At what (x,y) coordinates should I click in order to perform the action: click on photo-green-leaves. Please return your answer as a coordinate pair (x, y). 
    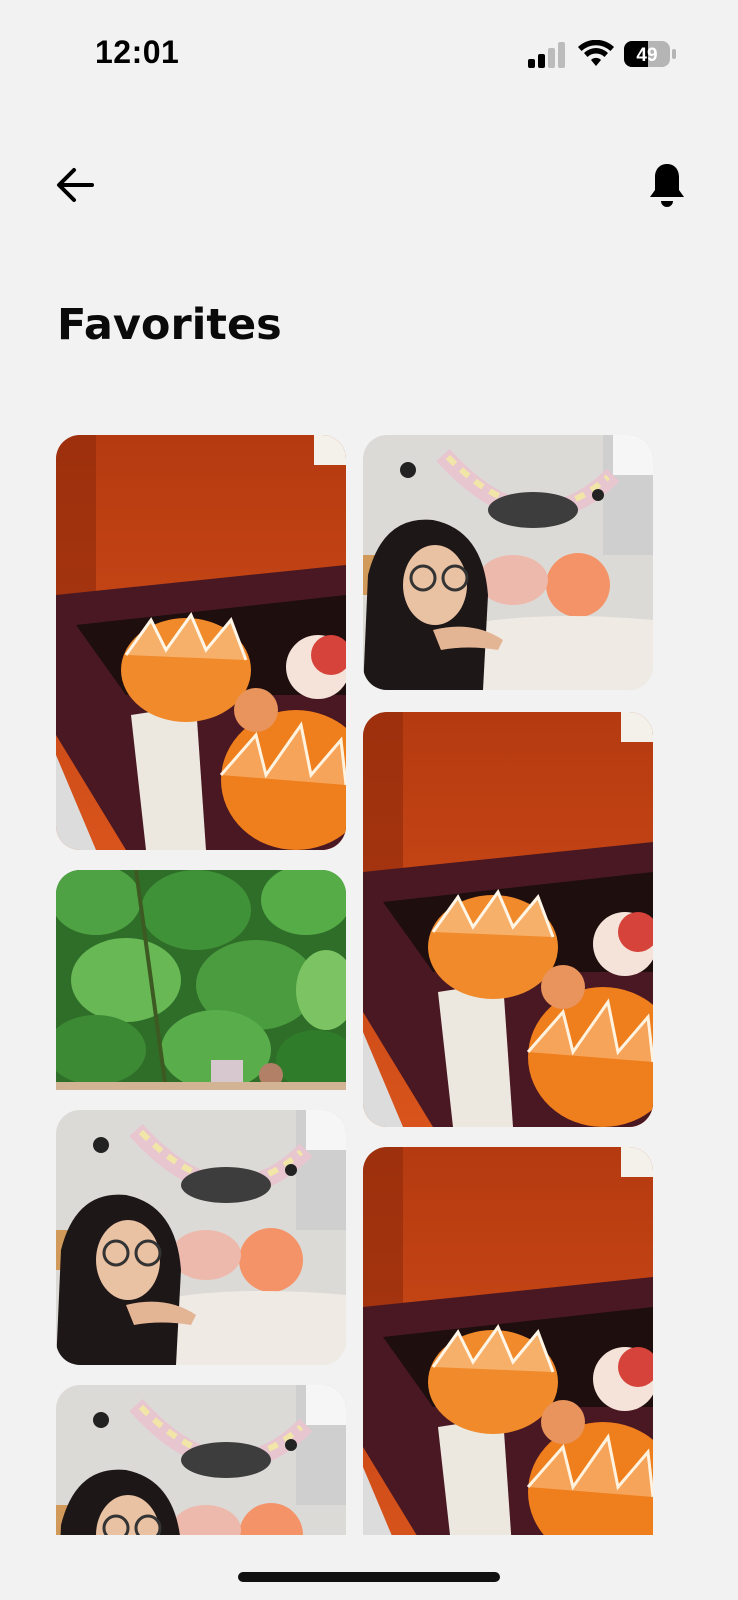
    Looking at the image, I should click on (201, 980).